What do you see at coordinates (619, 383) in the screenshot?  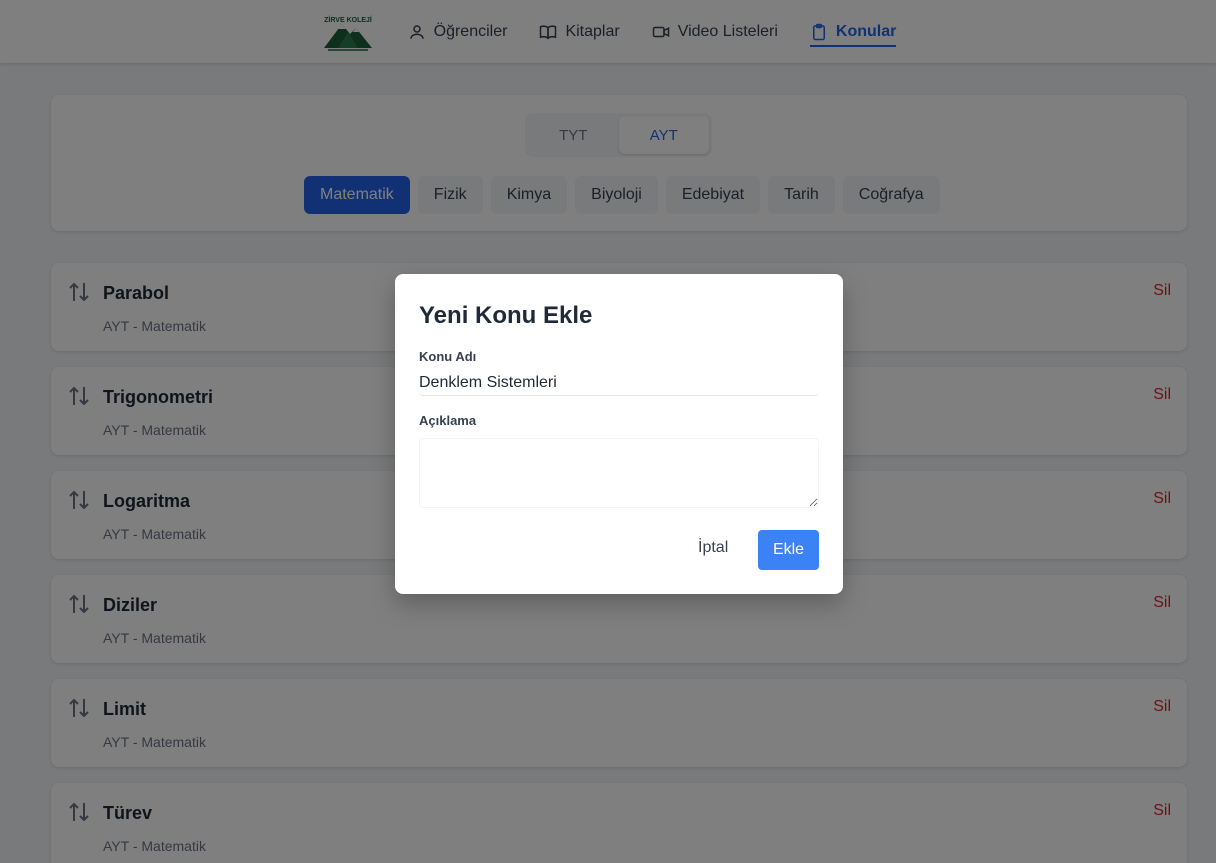 I see `topic-name-input` at bounding box center [619, 383].